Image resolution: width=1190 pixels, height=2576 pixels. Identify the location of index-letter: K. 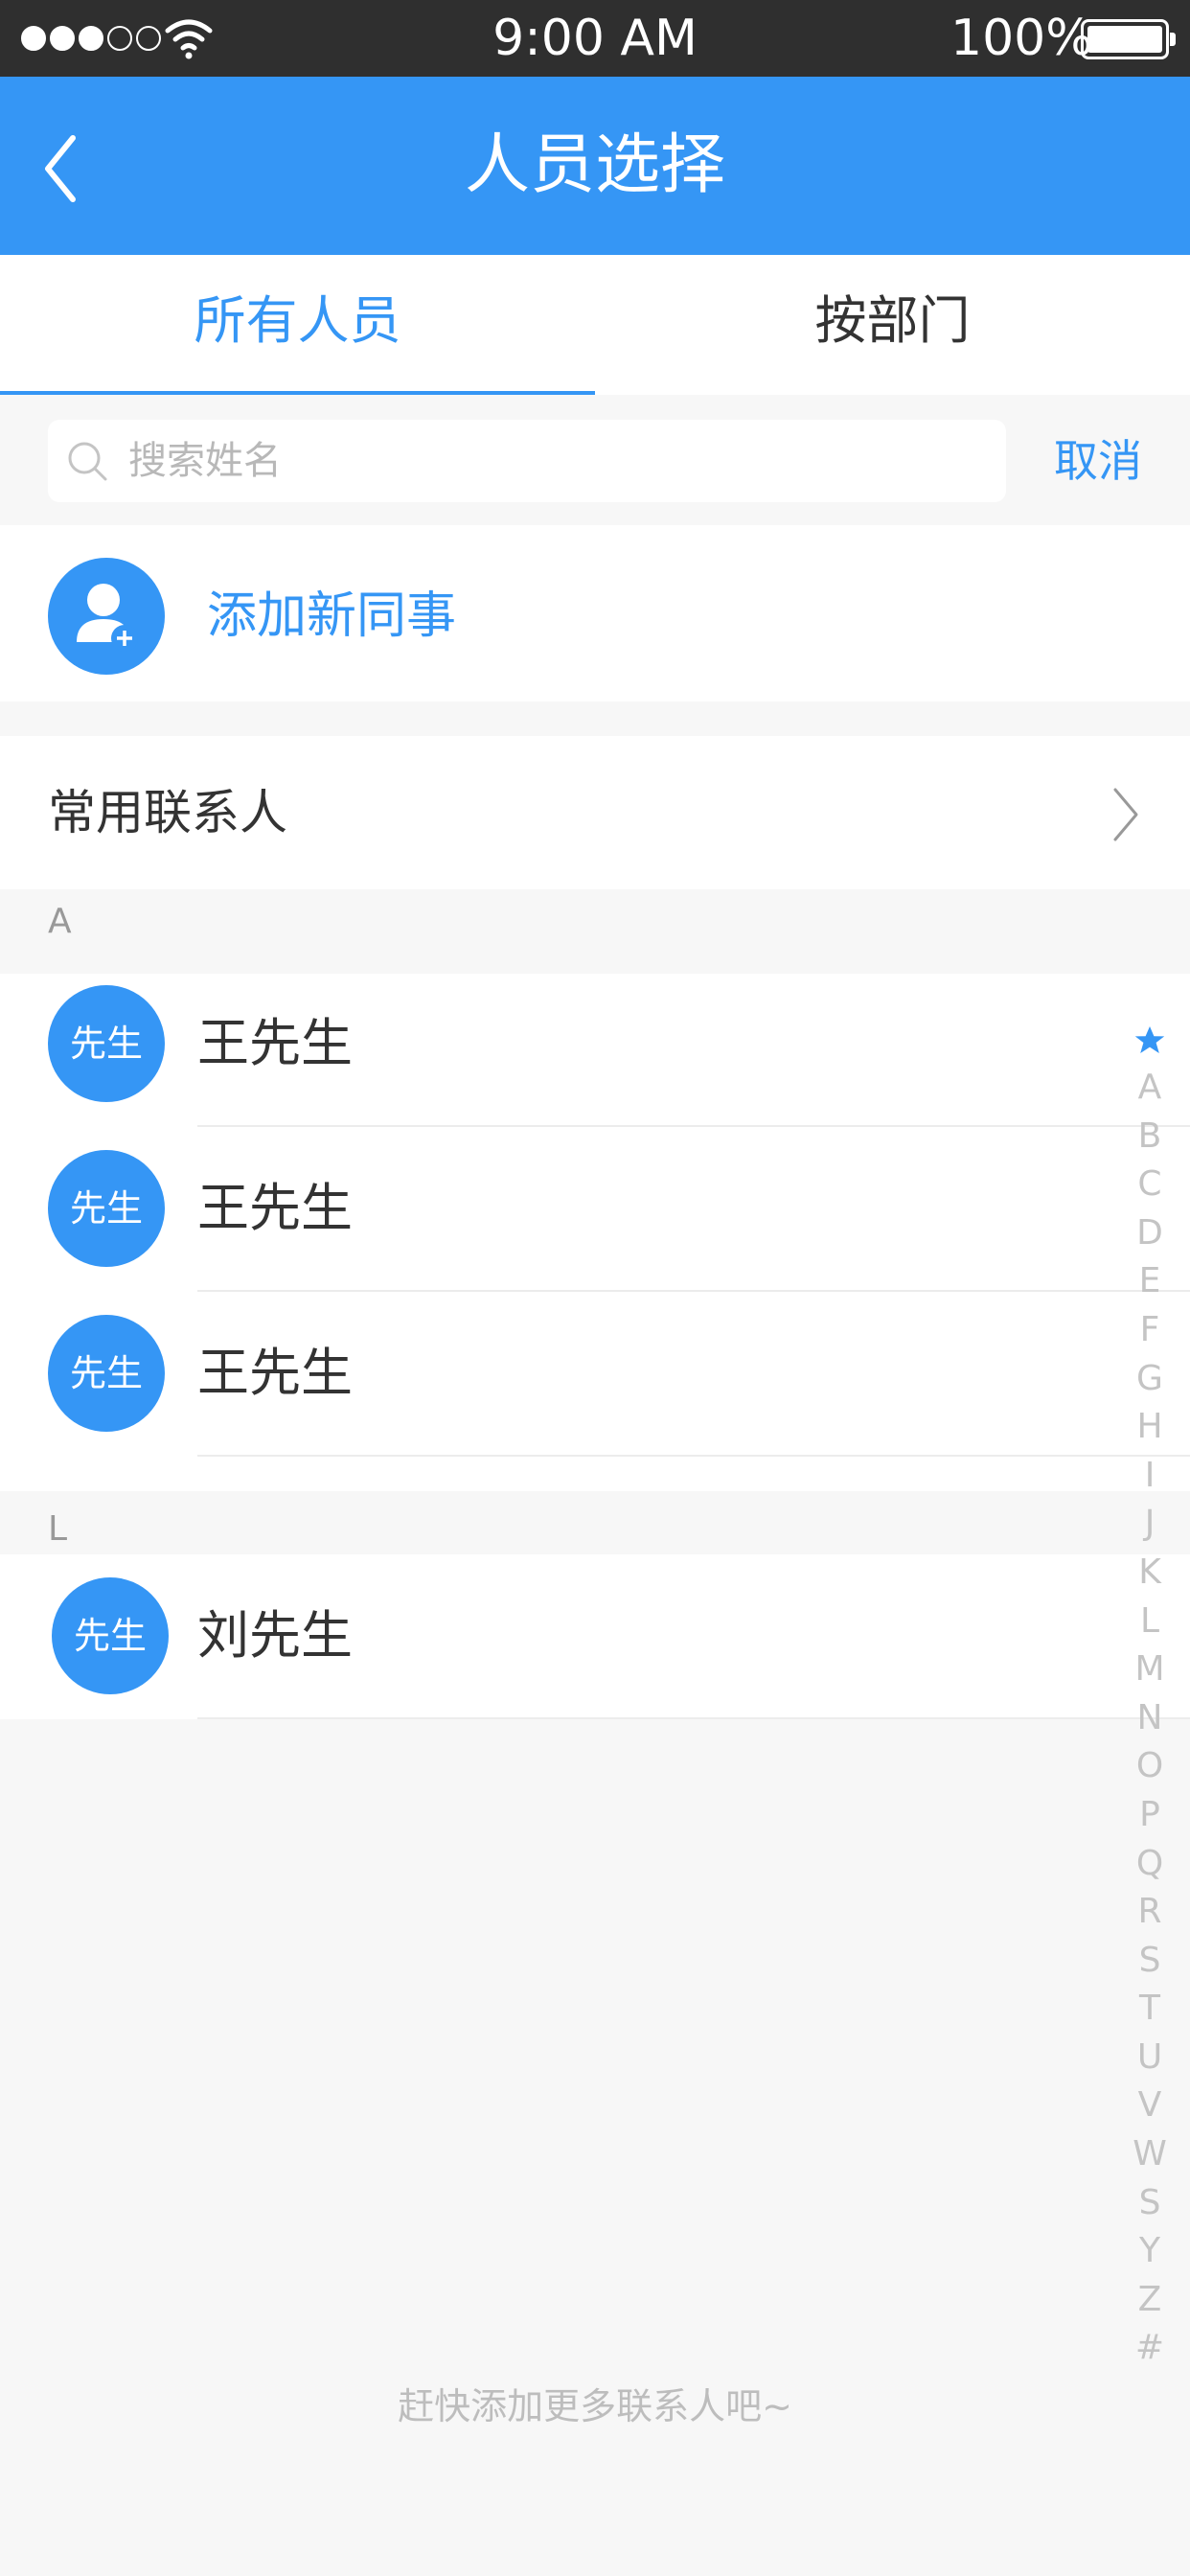
(1150, 1573).